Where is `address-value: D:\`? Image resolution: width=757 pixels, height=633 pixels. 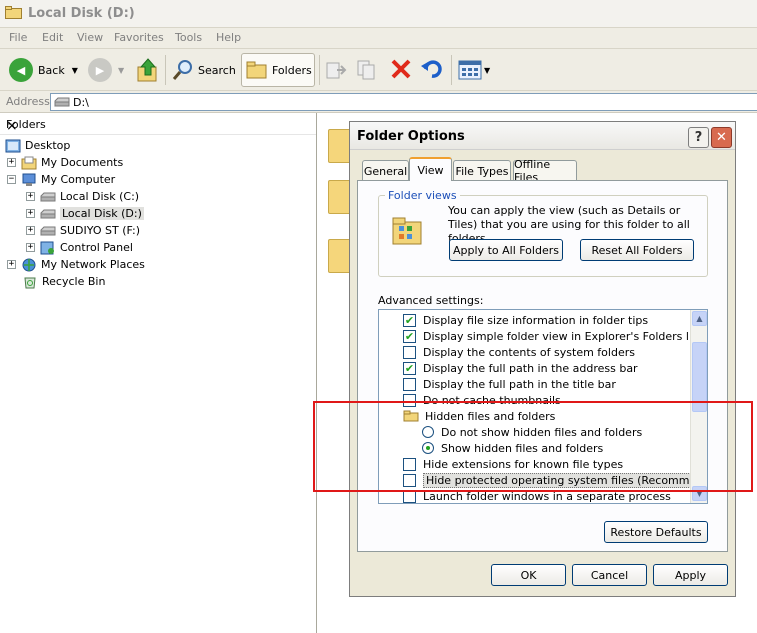 address-value: D:\ is located at coordinates (81, 102).